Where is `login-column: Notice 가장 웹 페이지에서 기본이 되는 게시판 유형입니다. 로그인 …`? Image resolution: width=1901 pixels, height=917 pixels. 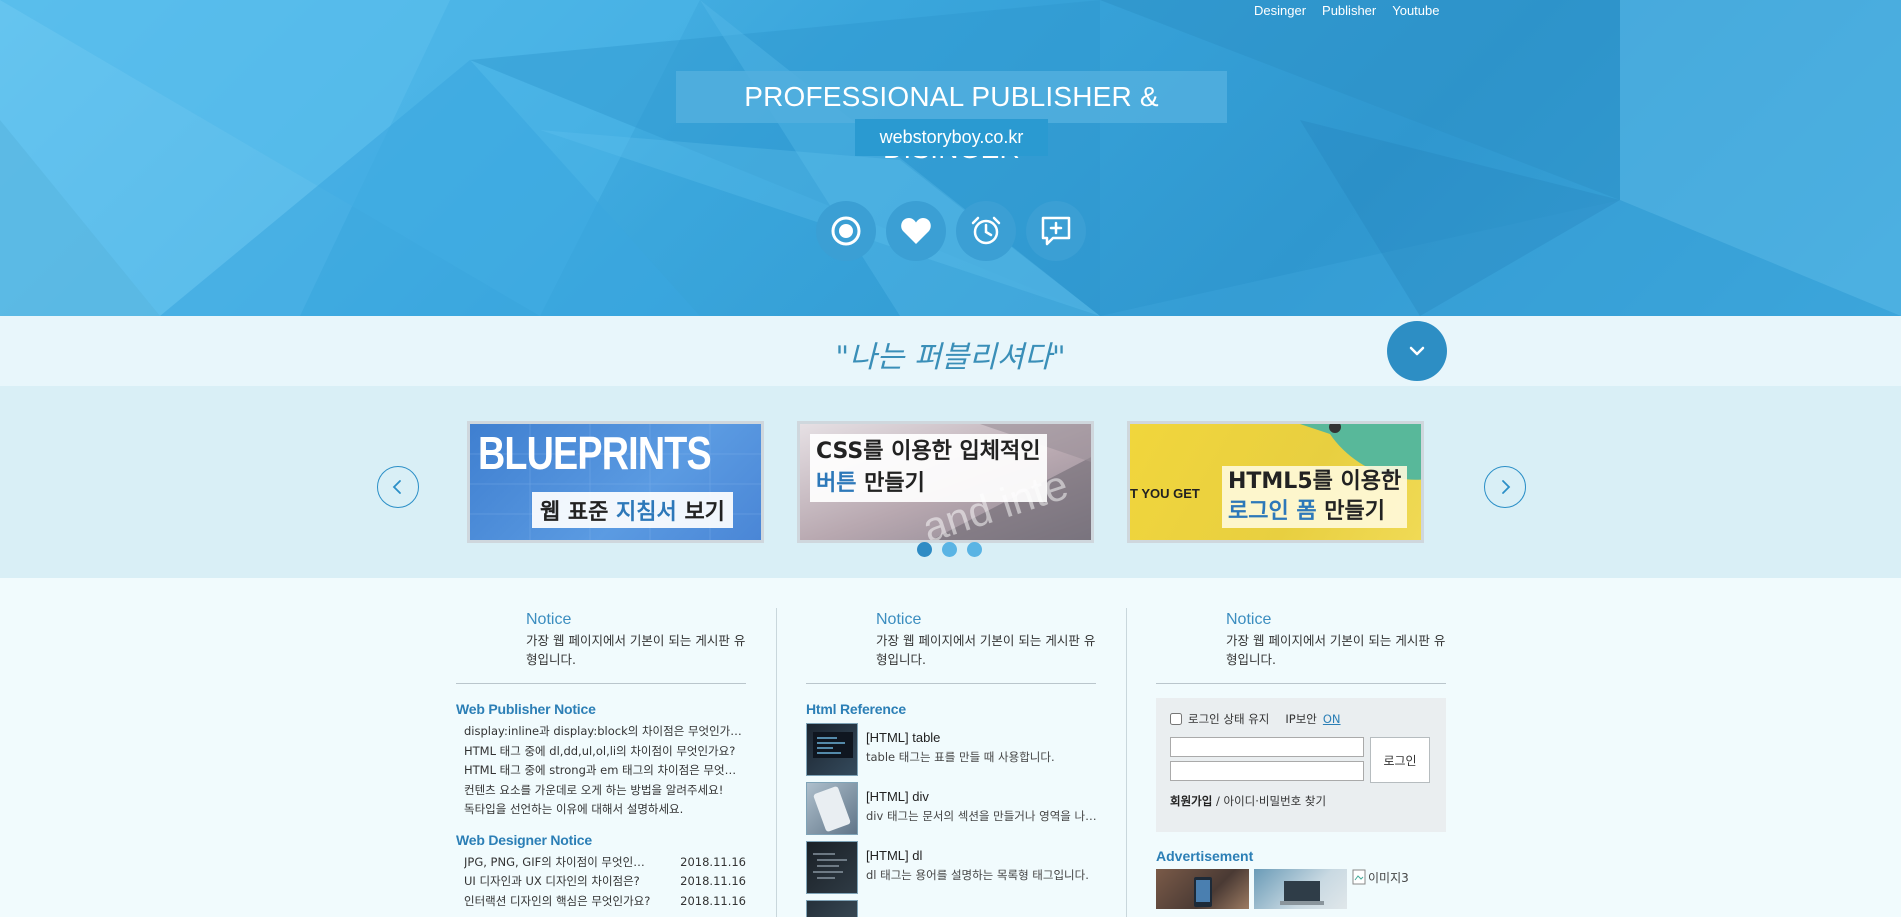 login-column: Notice 가장 웹 페이지에서 기본이 되는 게시판 유형입니다. 로그인 … is located at coordinates (1301, 758).